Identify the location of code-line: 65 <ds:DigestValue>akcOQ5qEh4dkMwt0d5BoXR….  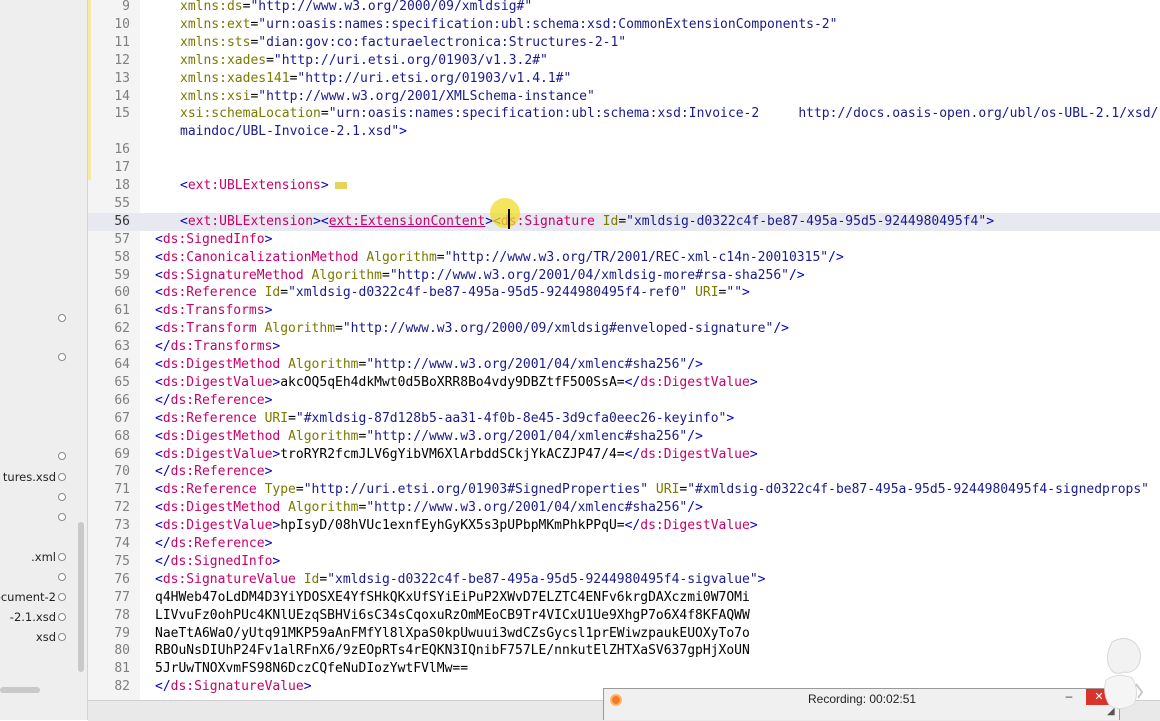
(624, 383).